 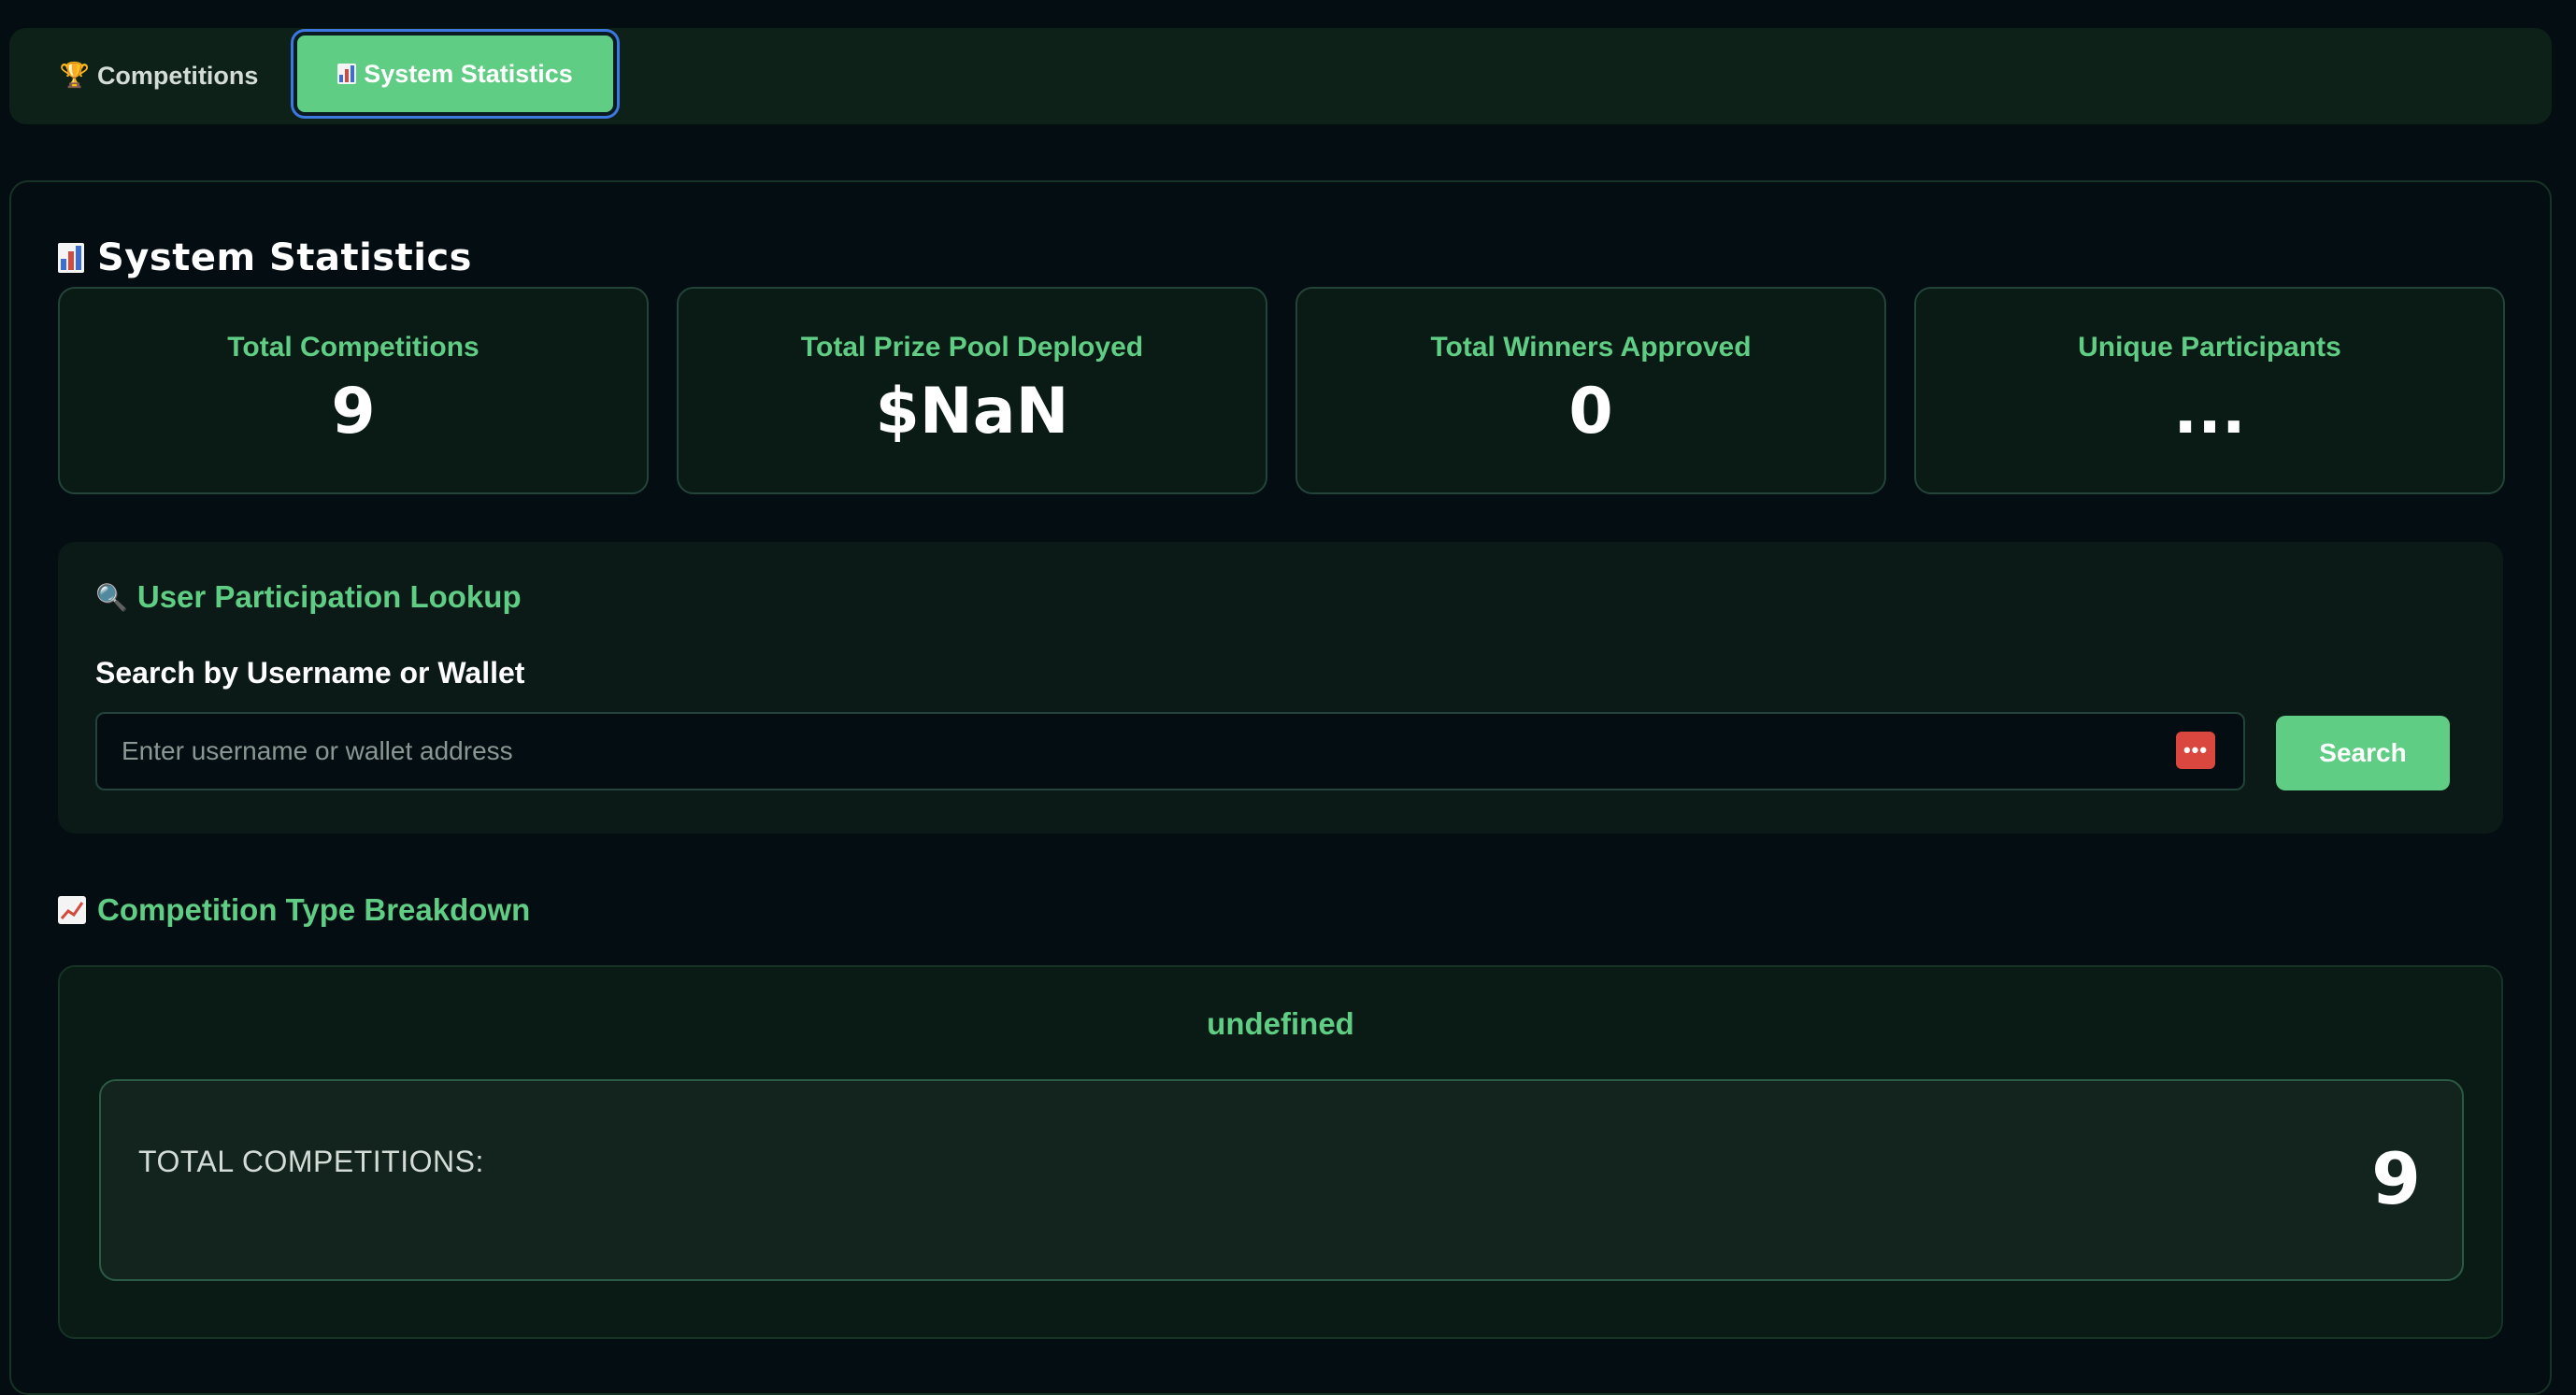 I want to click on lookup-title-text: User Participation Lookup, so click(x=329, y=596).